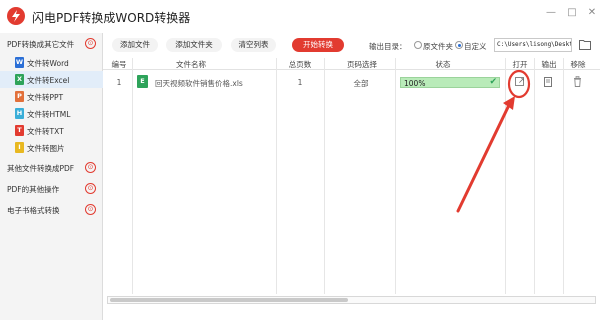  I want to click on sidebar-item-ppt: P 文件转PPT, so click(51, 96).